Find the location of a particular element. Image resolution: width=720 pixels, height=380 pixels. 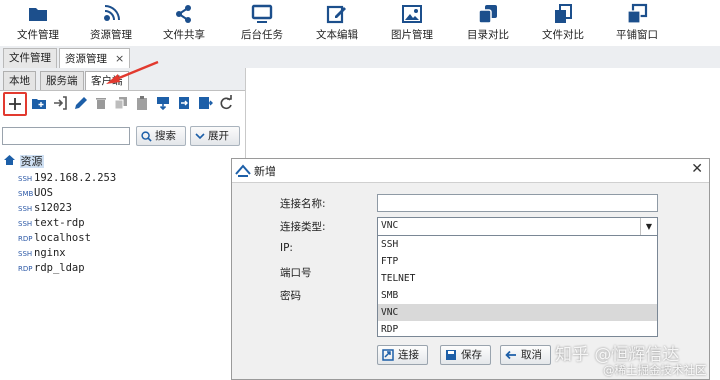

search-icon is located at coordinates (146, 136).